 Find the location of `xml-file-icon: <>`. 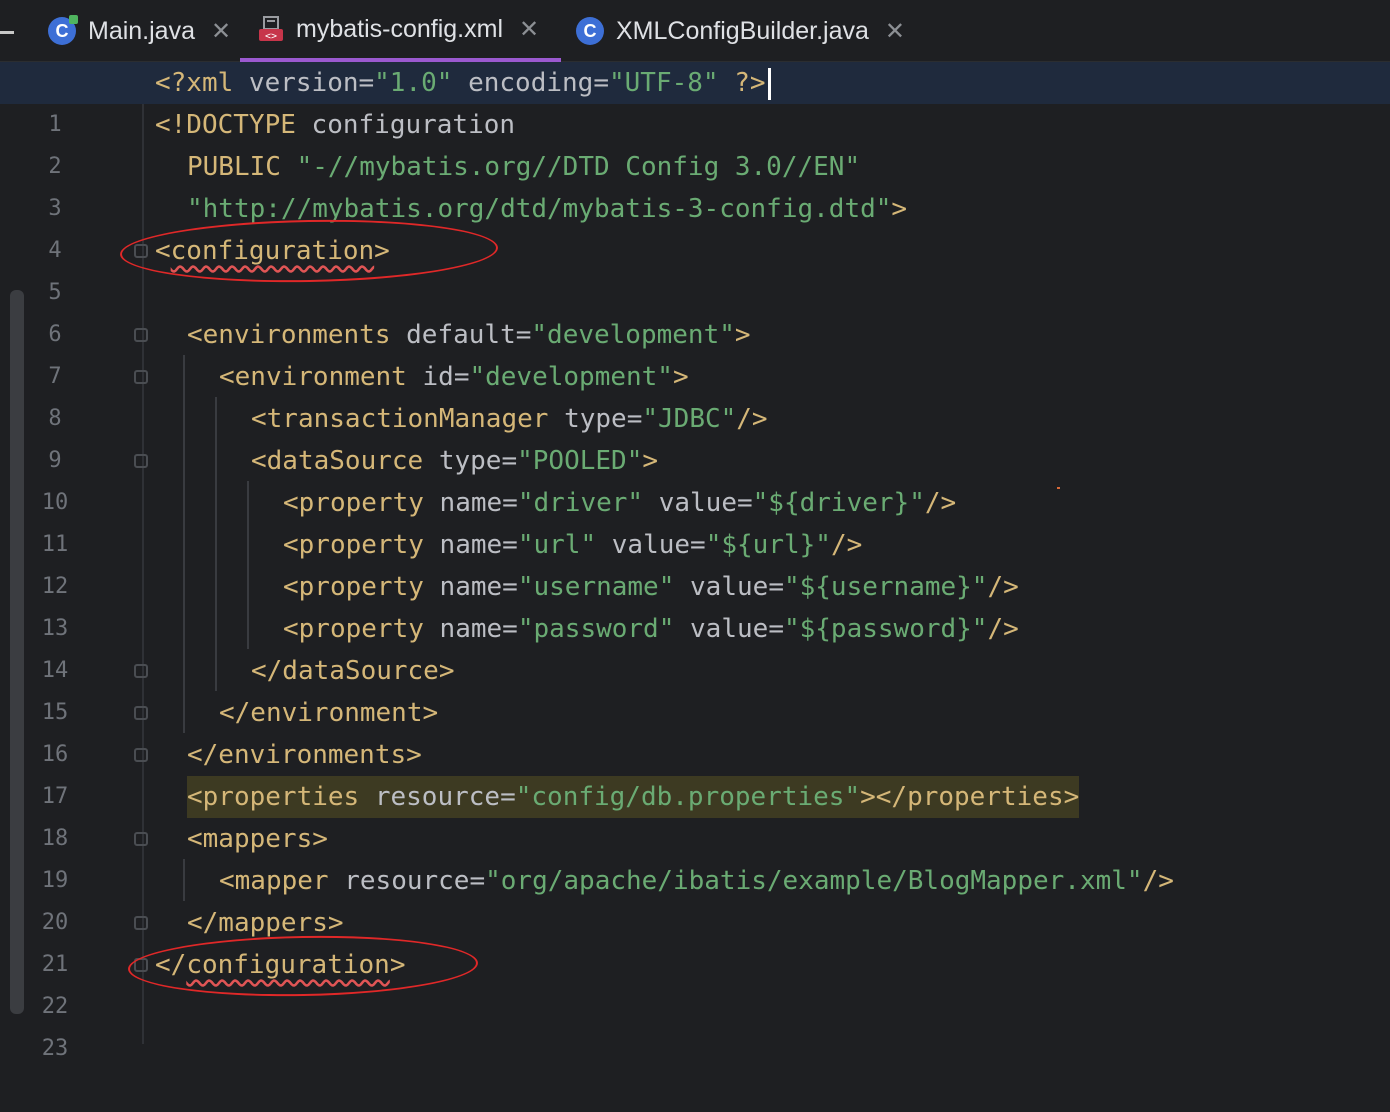

xml-file-icon: <> is located at coordinates (271, 29).